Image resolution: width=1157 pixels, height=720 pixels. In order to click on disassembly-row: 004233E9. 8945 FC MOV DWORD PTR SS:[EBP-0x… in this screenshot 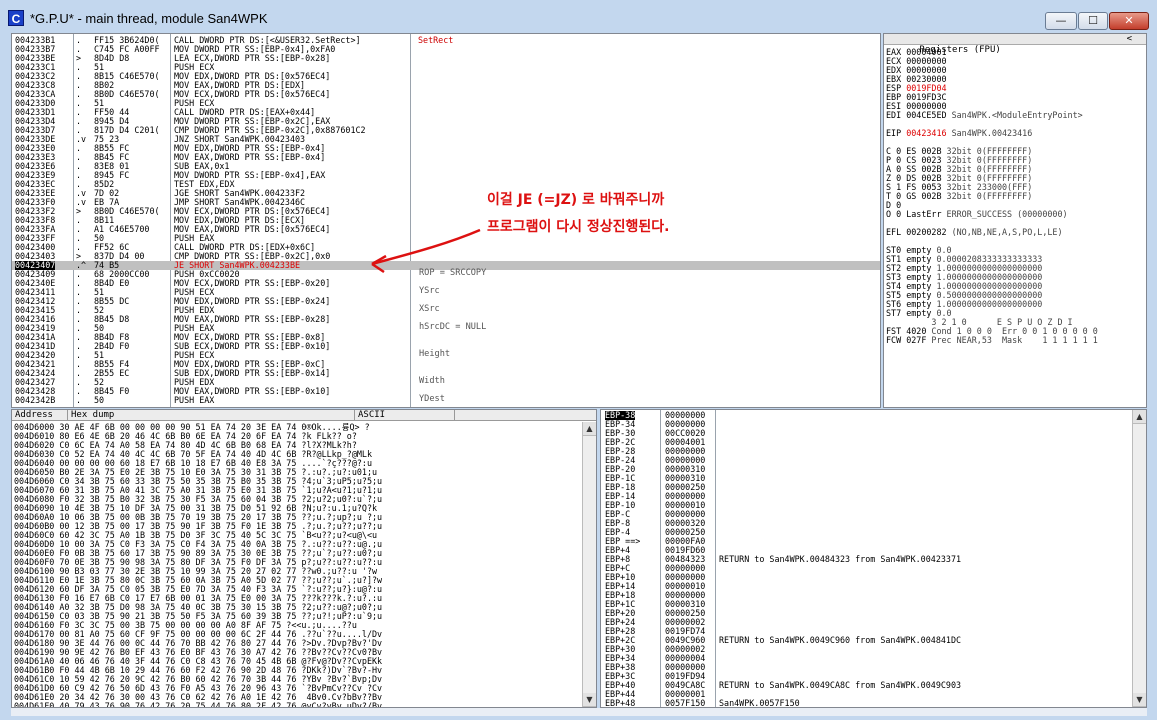, I will do `click(446, 175)`.